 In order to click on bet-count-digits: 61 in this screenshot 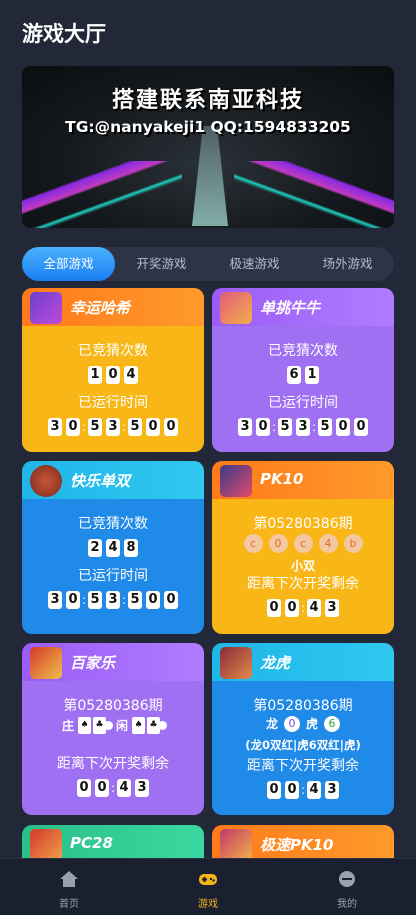, I will do `click(303, 375)`.